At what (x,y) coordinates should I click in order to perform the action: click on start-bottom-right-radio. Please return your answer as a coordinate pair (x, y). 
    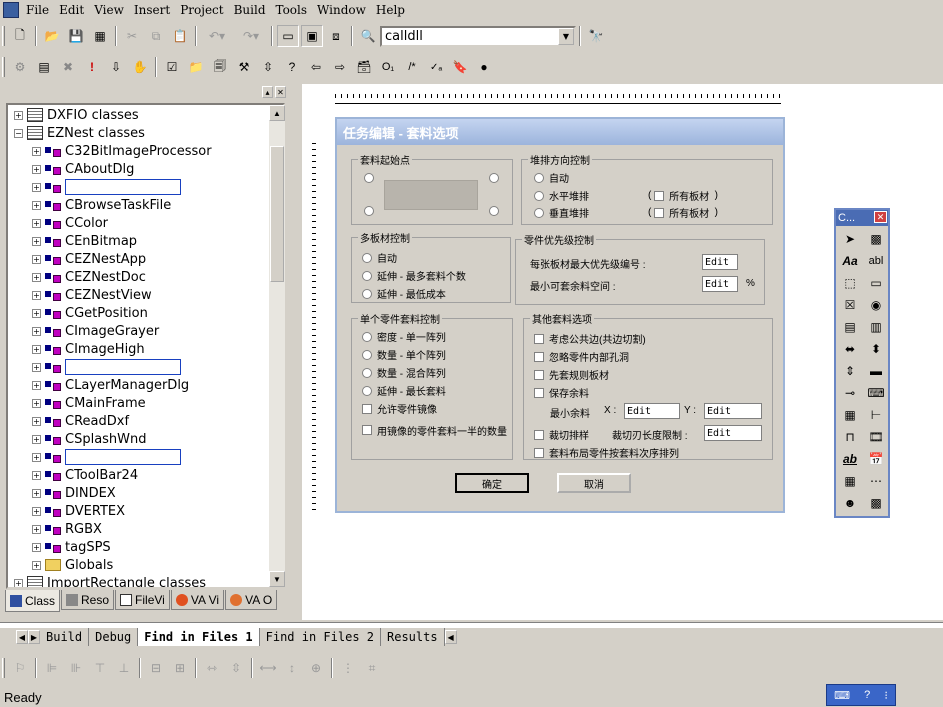
    Looking at the image, I should click on (494, 211).